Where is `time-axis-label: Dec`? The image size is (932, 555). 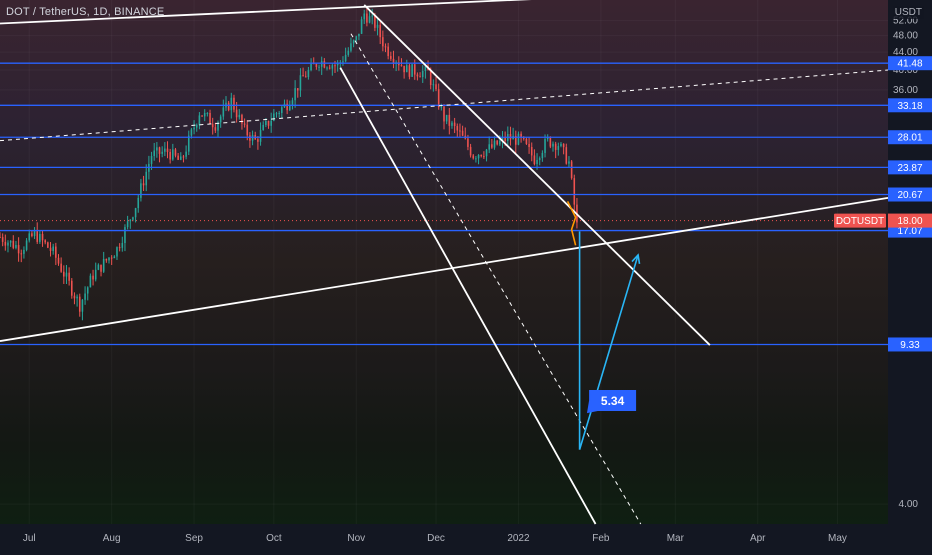 time-axis-label: Dec is located at coordinates (436, 538).